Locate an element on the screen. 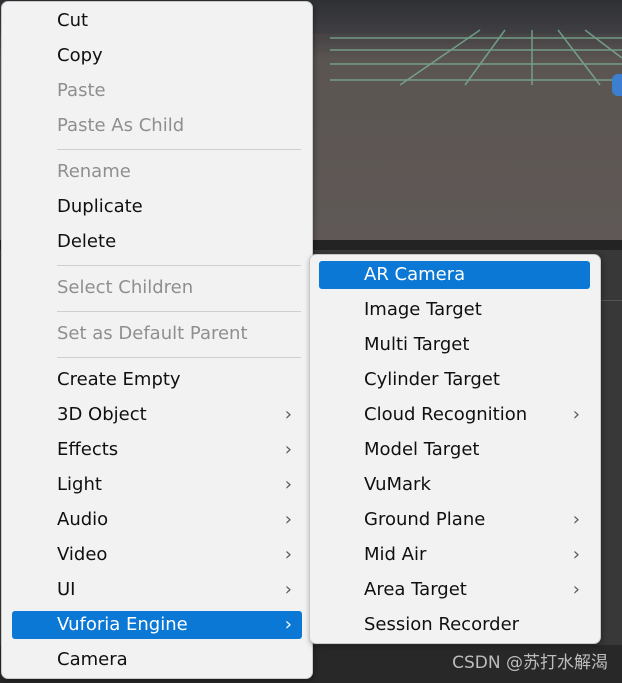 Image resolution: width=622 pixels, height=683 pixels. submenu-item-ground-plane: Ground Plane › is located at coordinates (454, 520).